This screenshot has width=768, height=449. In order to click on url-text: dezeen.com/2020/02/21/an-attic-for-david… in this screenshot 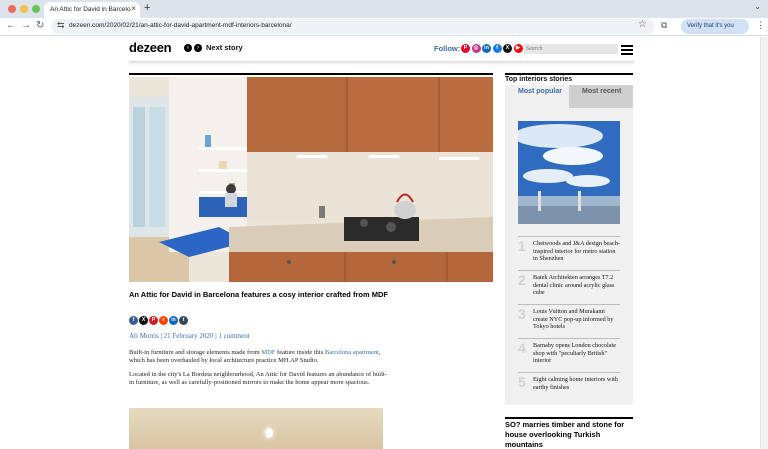, I will do `click(180, 25)`.